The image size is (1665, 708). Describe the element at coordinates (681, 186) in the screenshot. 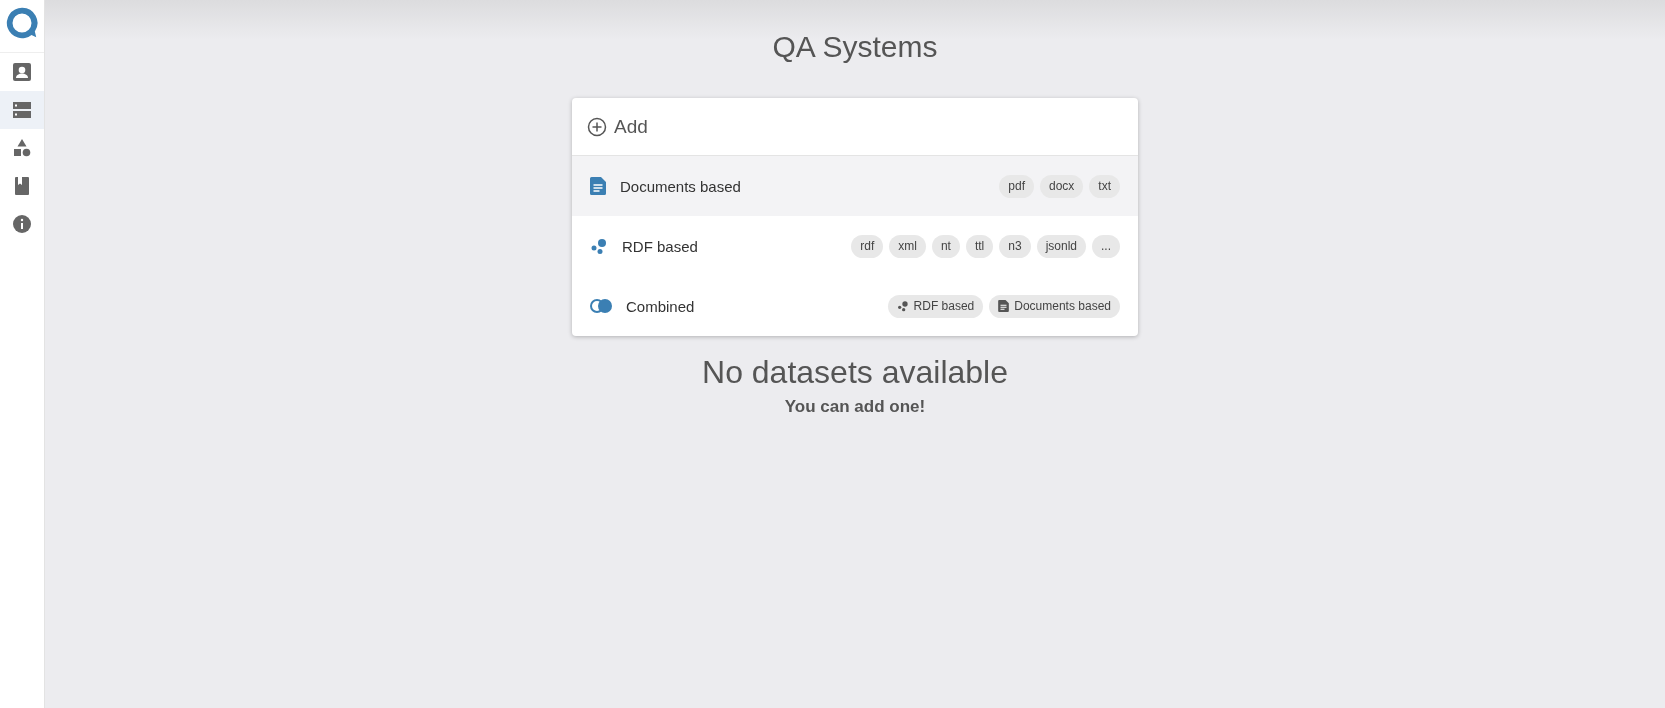

I see `option-label: Documents based` at that location.